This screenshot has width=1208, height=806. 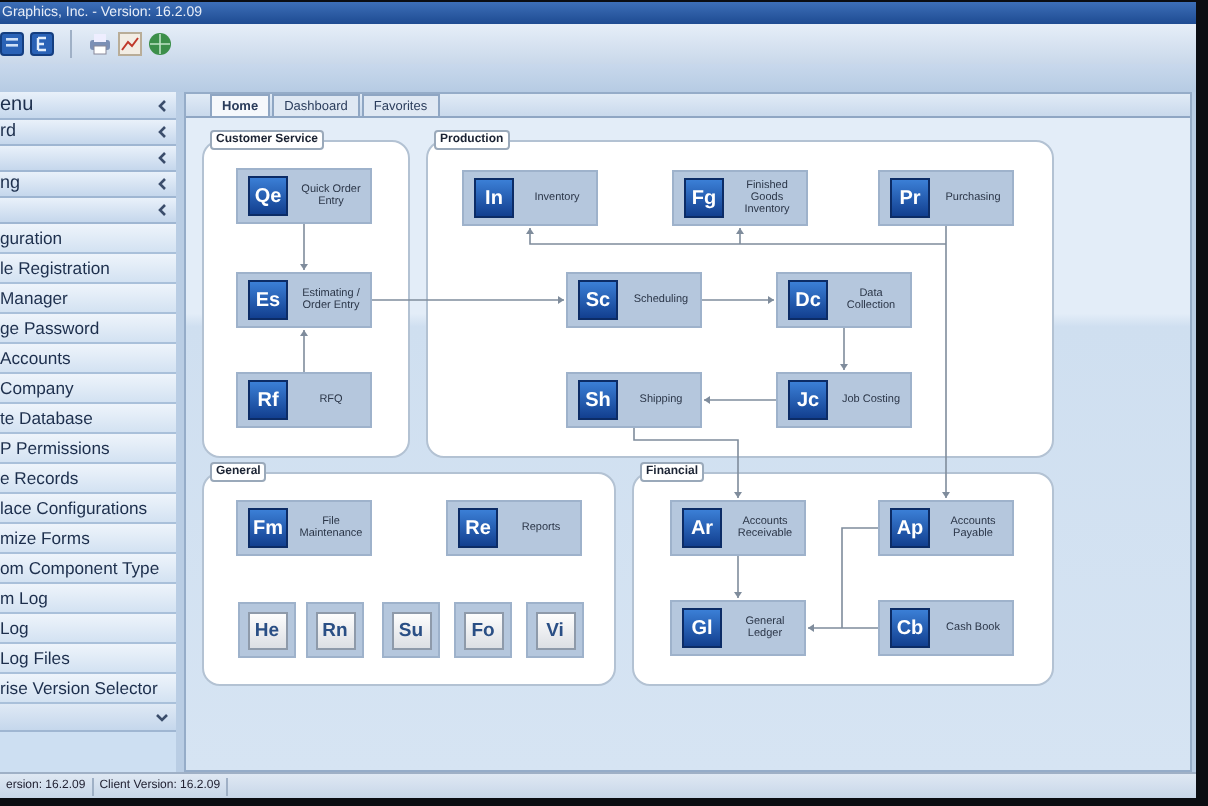 I want to click on shortcut-button: He, so click(x=267, y=630).